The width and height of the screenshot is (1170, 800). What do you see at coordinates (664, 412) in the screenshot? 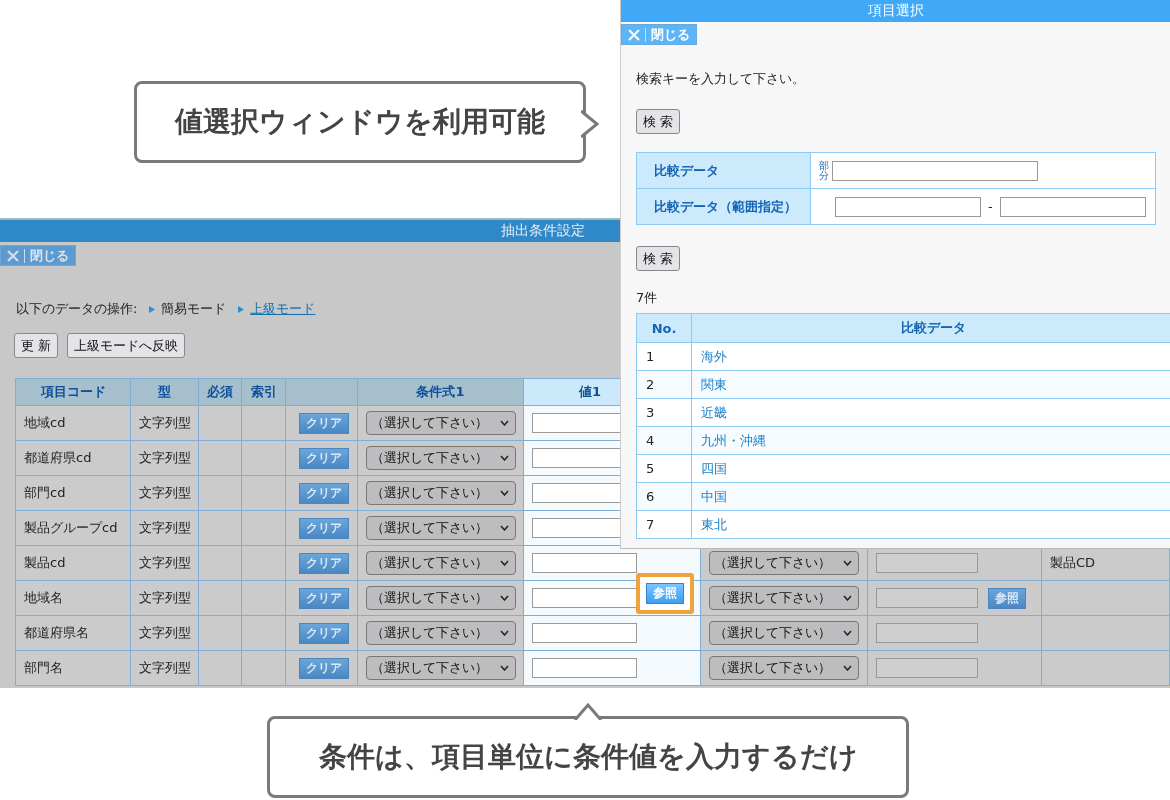
I see `table-cell: 3` at bounding box center [664, 412].